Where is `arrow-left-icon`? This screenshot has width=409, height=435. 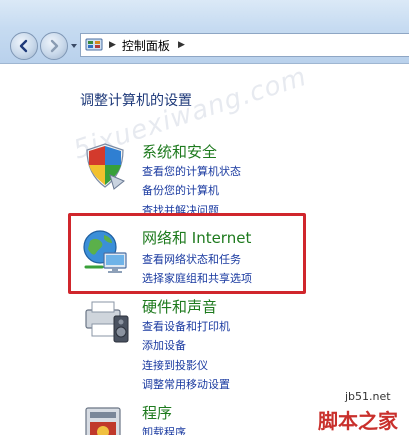 arrow-left-icon is located at coordinates (23, 46).